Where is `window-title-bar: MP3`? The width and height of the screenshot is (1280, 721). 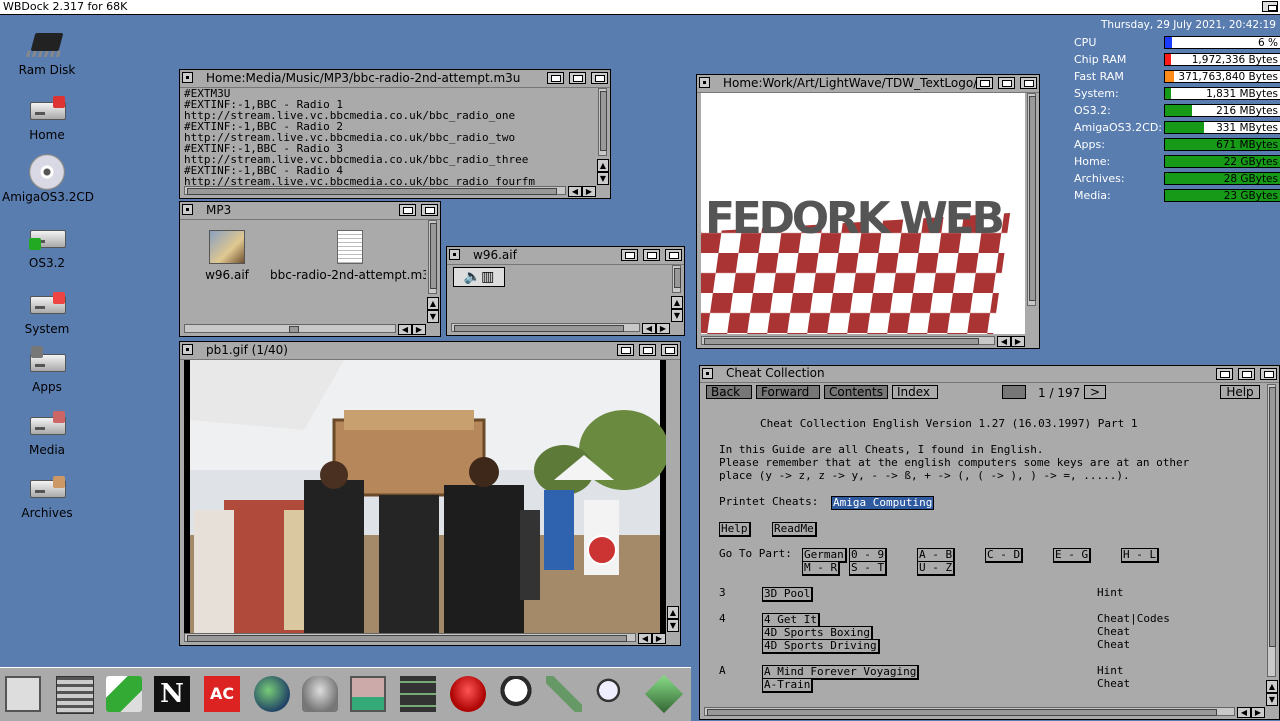 window-title-bar: MP3 is located at coordinates (310, 211).